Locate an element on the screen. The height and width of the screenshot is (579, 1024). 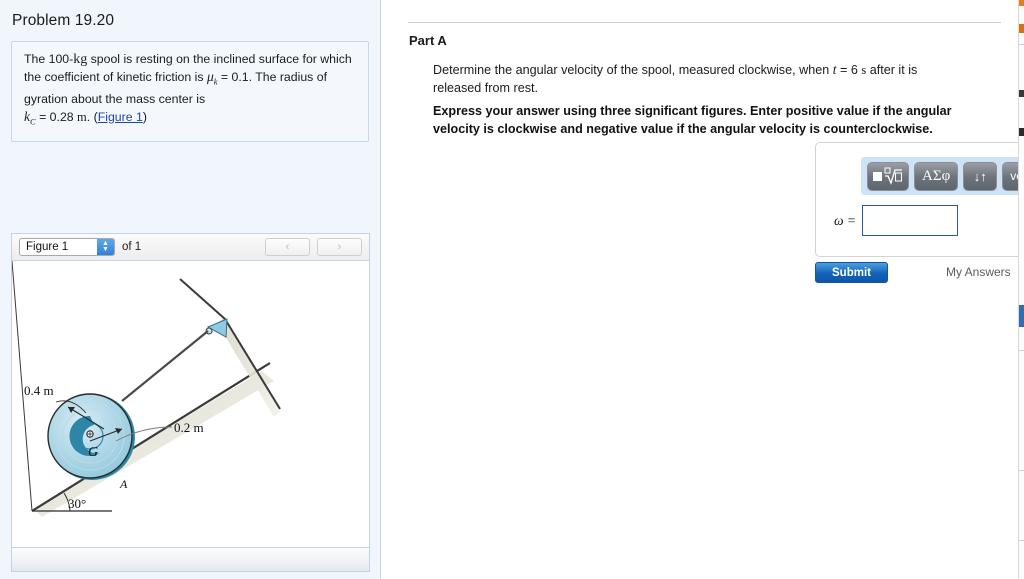
next-figure-button: › is located at coordinates (339, 247).